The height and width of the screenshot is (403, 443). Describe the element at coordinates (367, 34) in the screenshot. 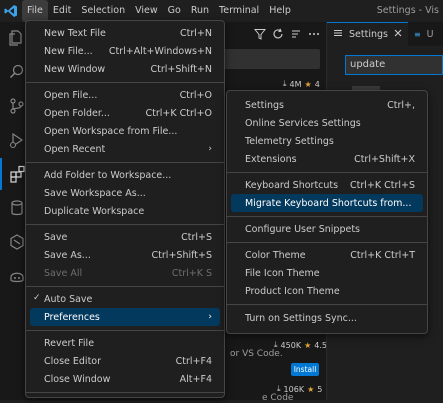

I see `tab-settings: Settings` at that location.